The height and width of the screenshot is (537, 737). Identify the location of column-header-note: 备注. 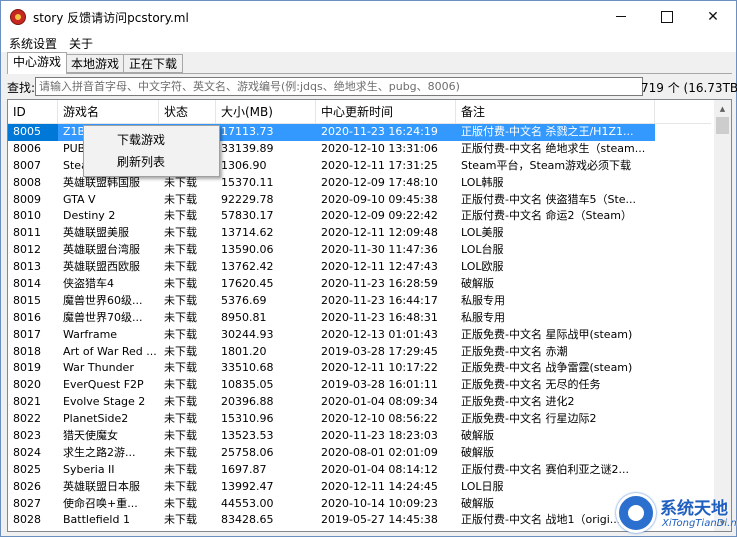
(555, 112).